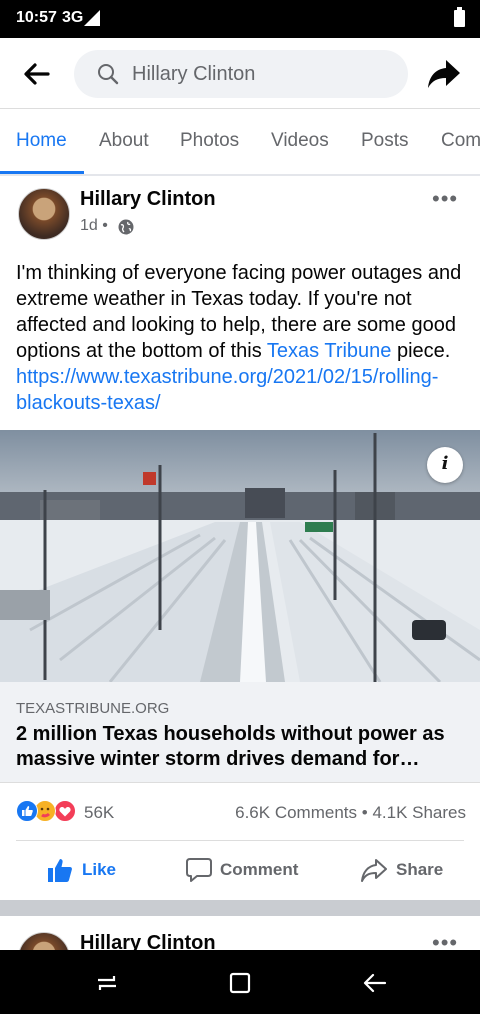 The image size is (480, 1014). What do you see at coordinates (240, 840) in the screenshot?
I see `divider` at bounding box center [240, 840].